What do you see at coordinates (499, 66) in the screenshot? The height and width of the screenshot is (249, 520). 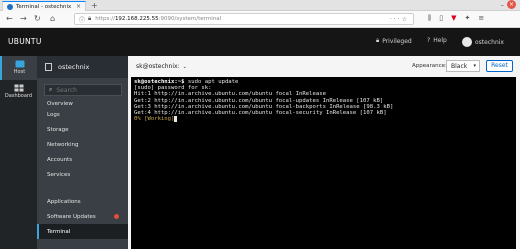 I see `reset-button: Reset` at bounding box center [499, 66].